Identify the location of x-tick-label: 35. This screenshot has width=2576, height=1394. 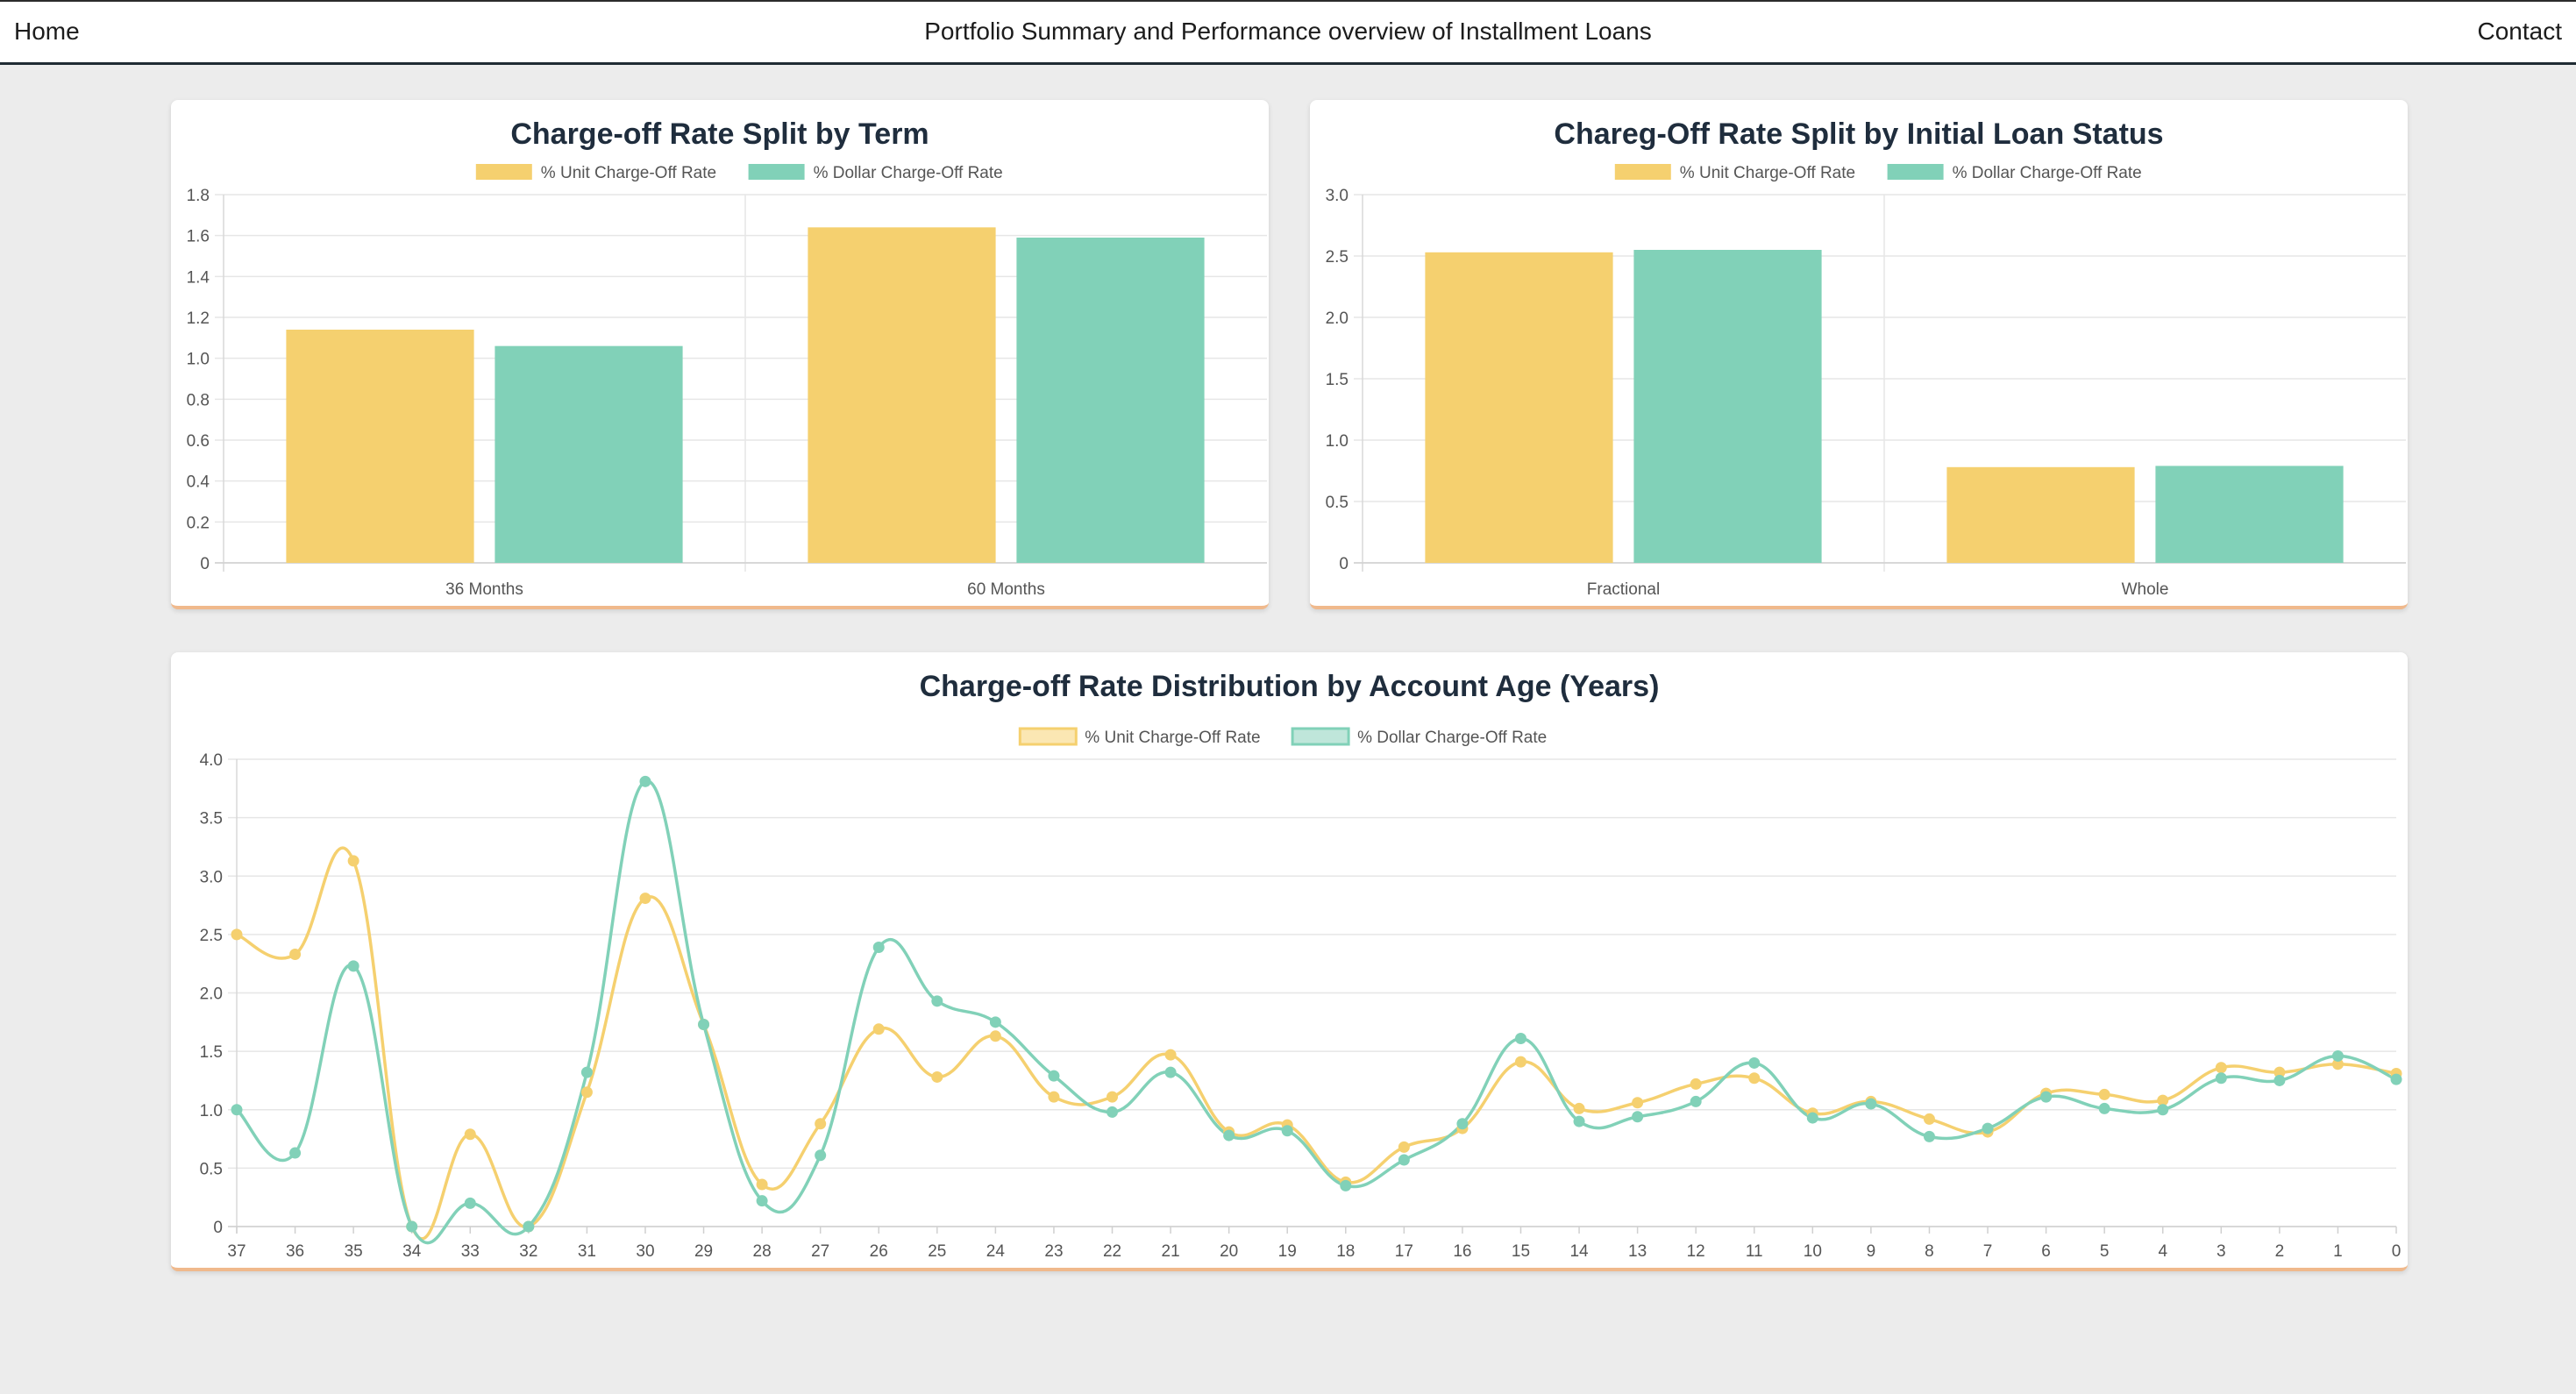
(354, 1251).